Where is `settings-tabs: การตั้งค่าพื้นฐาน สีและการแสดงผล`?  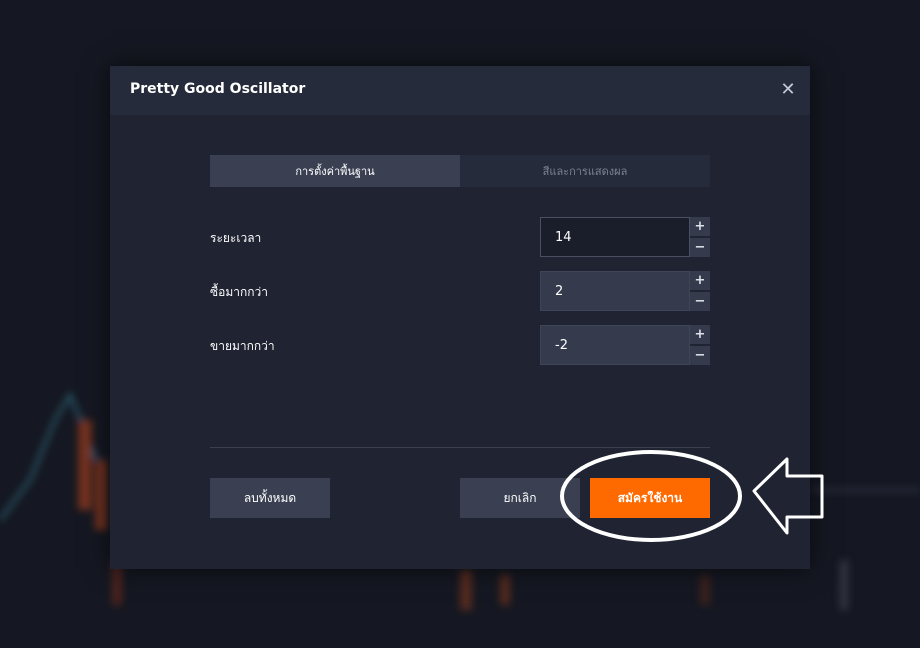
settings-tabs: การตั้งค่าพื้นฐาน สีและการแสดงผล is located at coordinates (460, 171).